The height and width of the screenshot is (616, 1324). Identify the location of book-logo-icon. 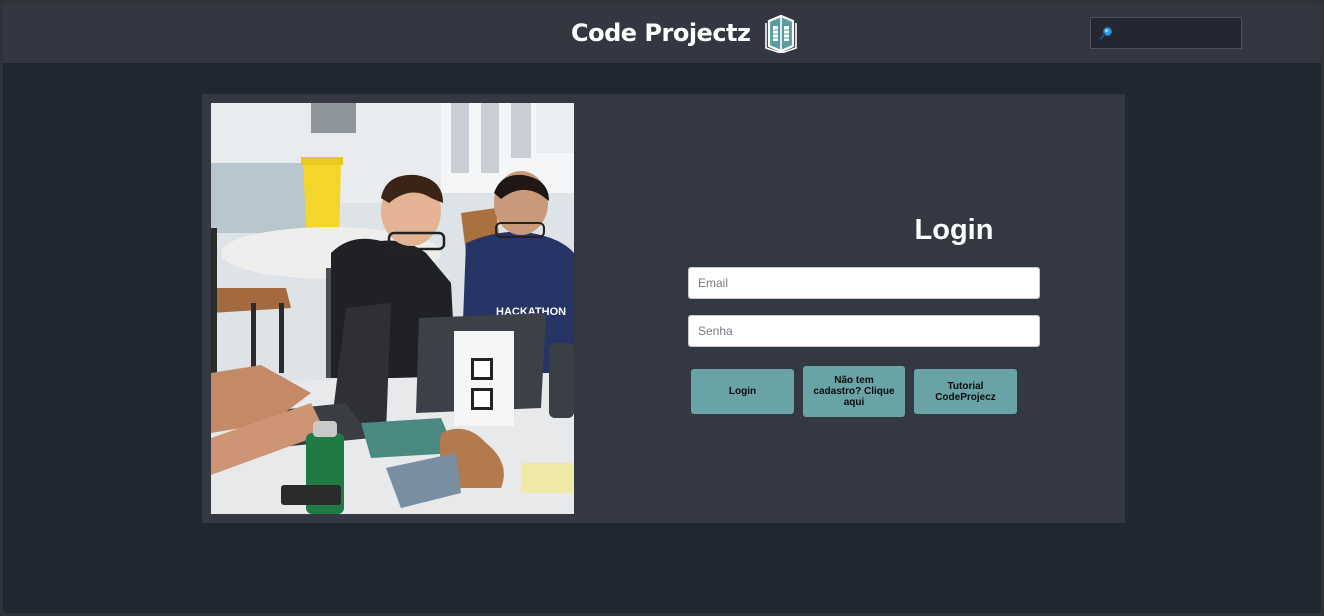
(780, 33).